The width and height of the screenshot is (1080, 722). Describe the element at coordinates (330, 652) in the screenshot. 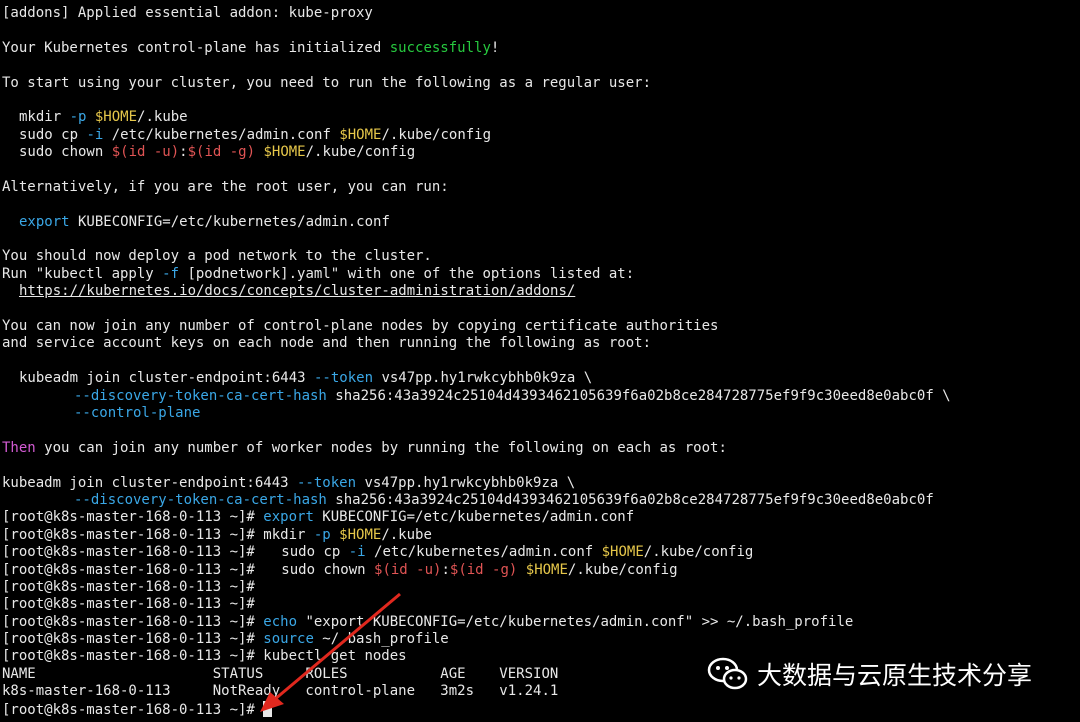

I see `annotation-arrow` at that location.